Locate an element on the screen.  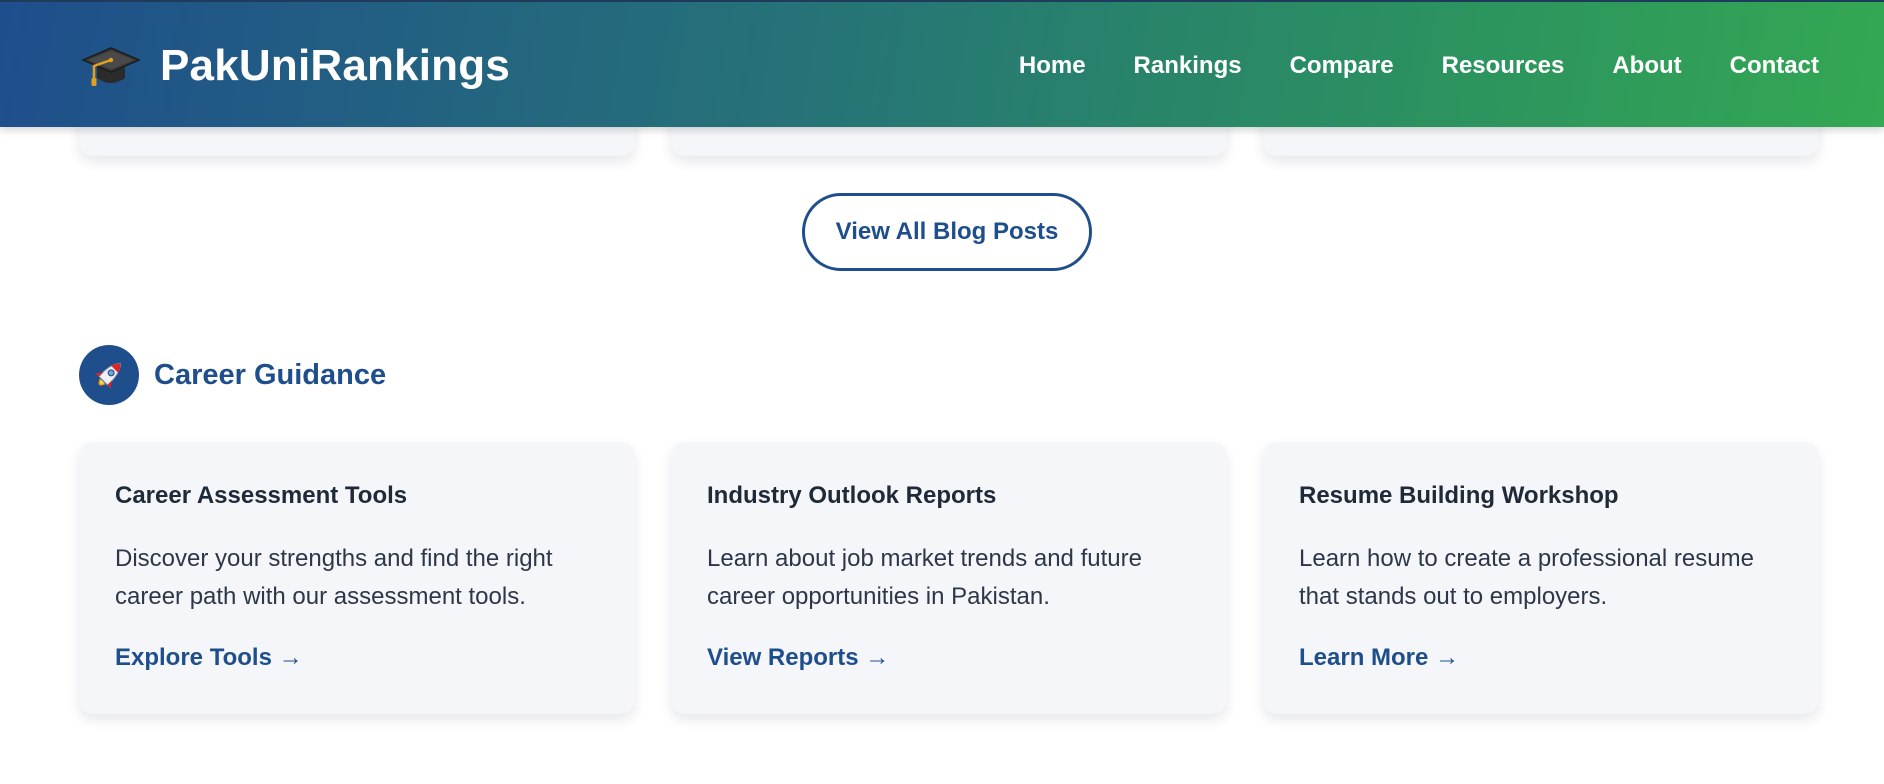
explore-tools-link: Explore Tools → is located at coordinates (209, 658).